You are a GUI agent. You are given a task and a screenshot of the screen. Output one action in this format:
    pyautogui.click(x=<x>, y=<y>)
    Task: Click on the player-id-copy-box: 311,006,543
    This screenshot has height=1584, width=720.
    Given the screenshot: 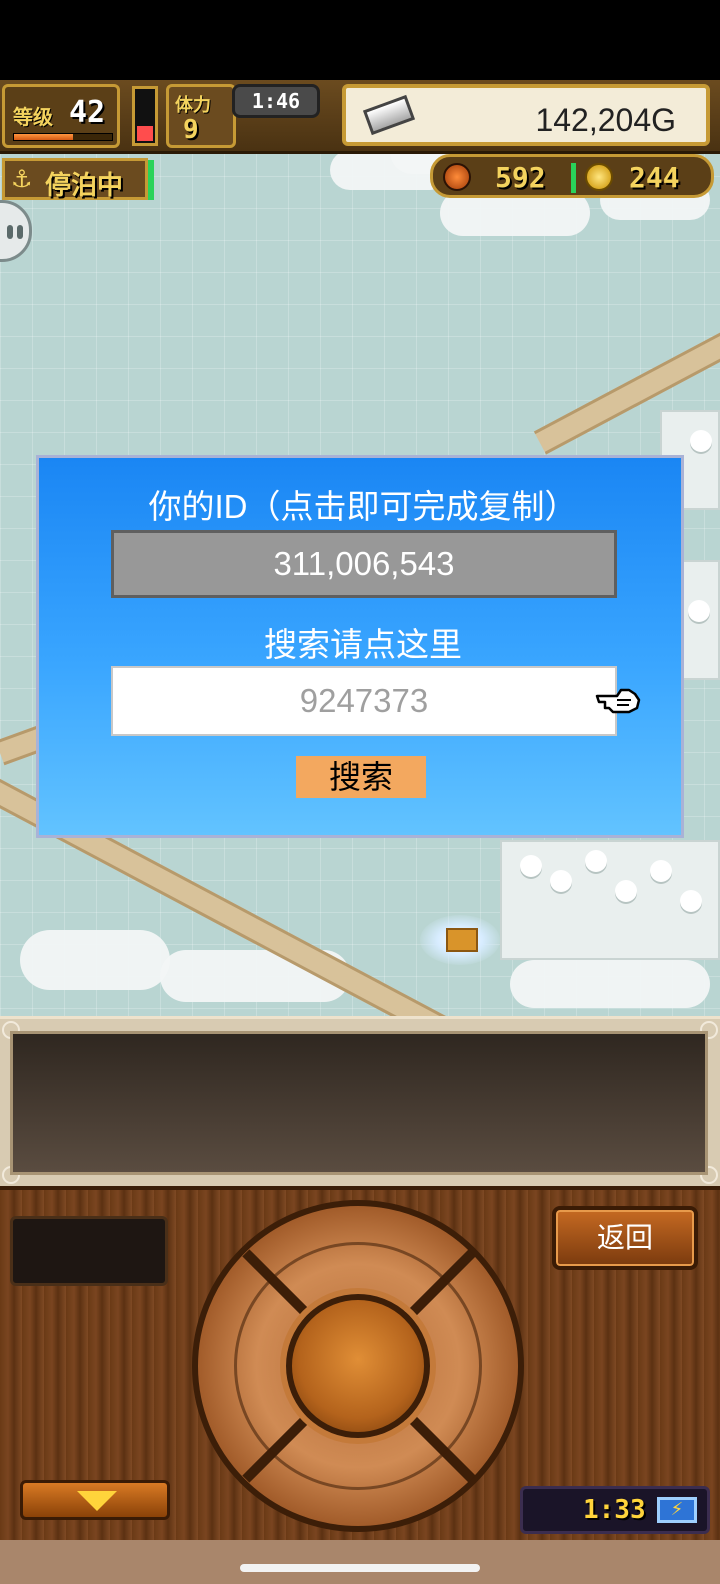 What is the action you would take?
    pyautogui.click(x=364, y=564)
    